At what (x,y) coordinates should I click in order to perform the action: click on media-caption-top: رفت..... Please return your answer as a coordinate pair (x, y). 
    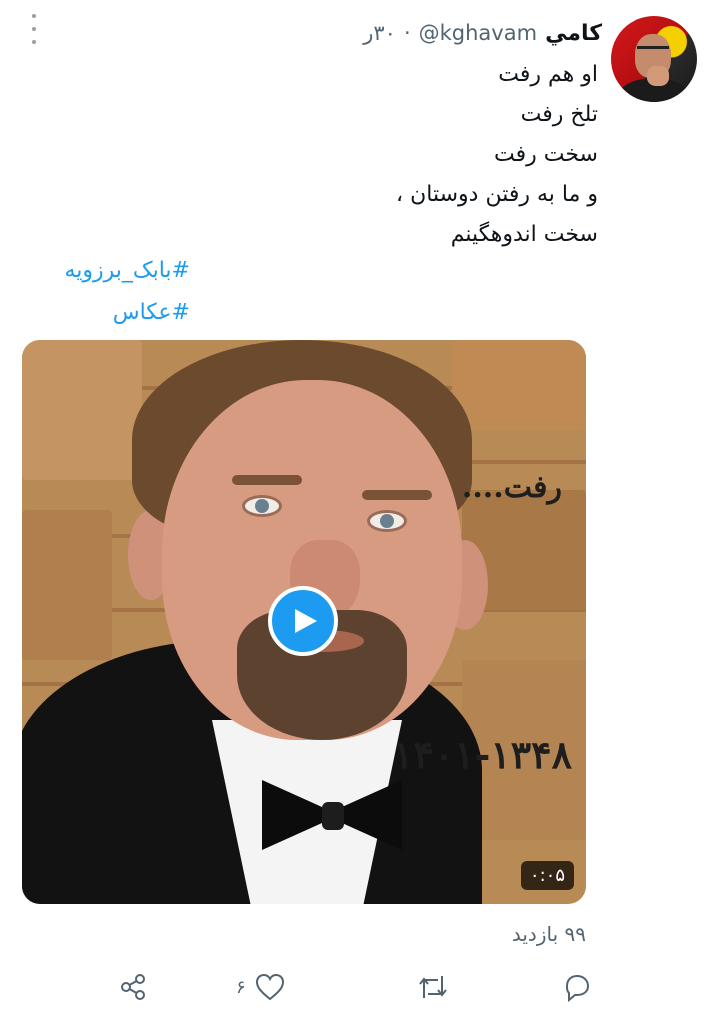
    Looking at the image, I should click on (511, 487).